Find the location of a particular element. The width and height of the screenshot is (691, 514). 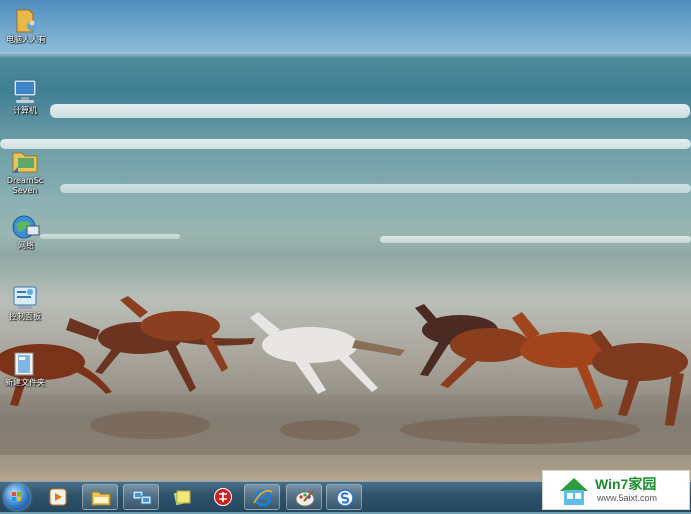

watermark-title: Win7家园 is located at coordinates (626, 484).